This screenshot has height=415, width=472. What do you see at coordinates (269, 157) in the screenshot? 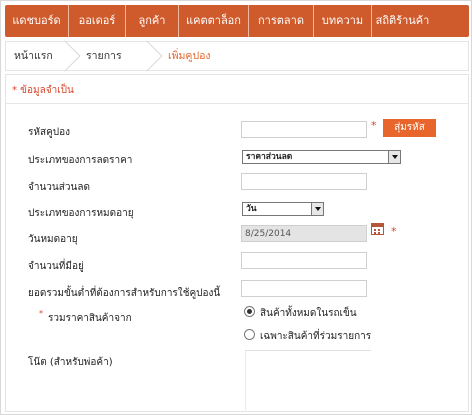
I see `discount-type-value: ราคาส่วนลด` at bounding box center [269, 157].